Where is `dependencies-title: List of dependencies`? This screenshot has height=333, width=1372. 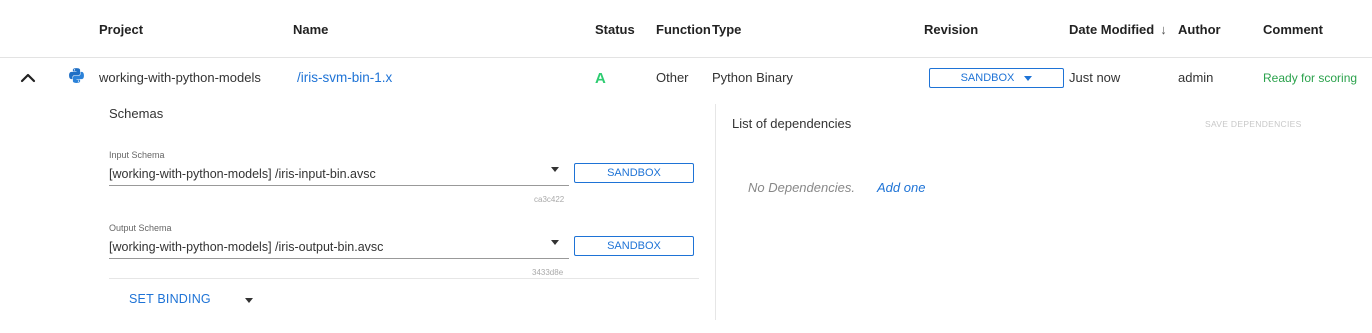 dependencies-title: List of dependencies is located at coordinates (792, 123).